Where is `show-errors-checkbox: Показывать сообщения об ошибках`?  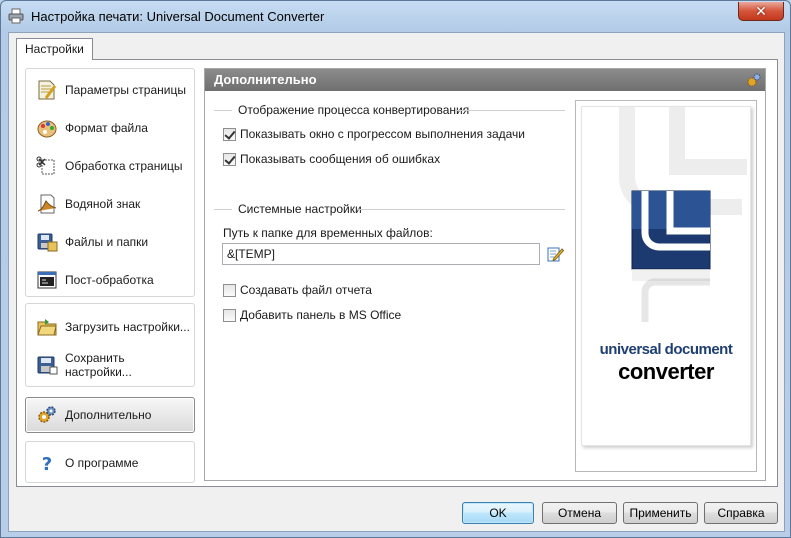
show-errors-checkbox: Показывать сообщения об ошибках is located at coordinates (331, 159).